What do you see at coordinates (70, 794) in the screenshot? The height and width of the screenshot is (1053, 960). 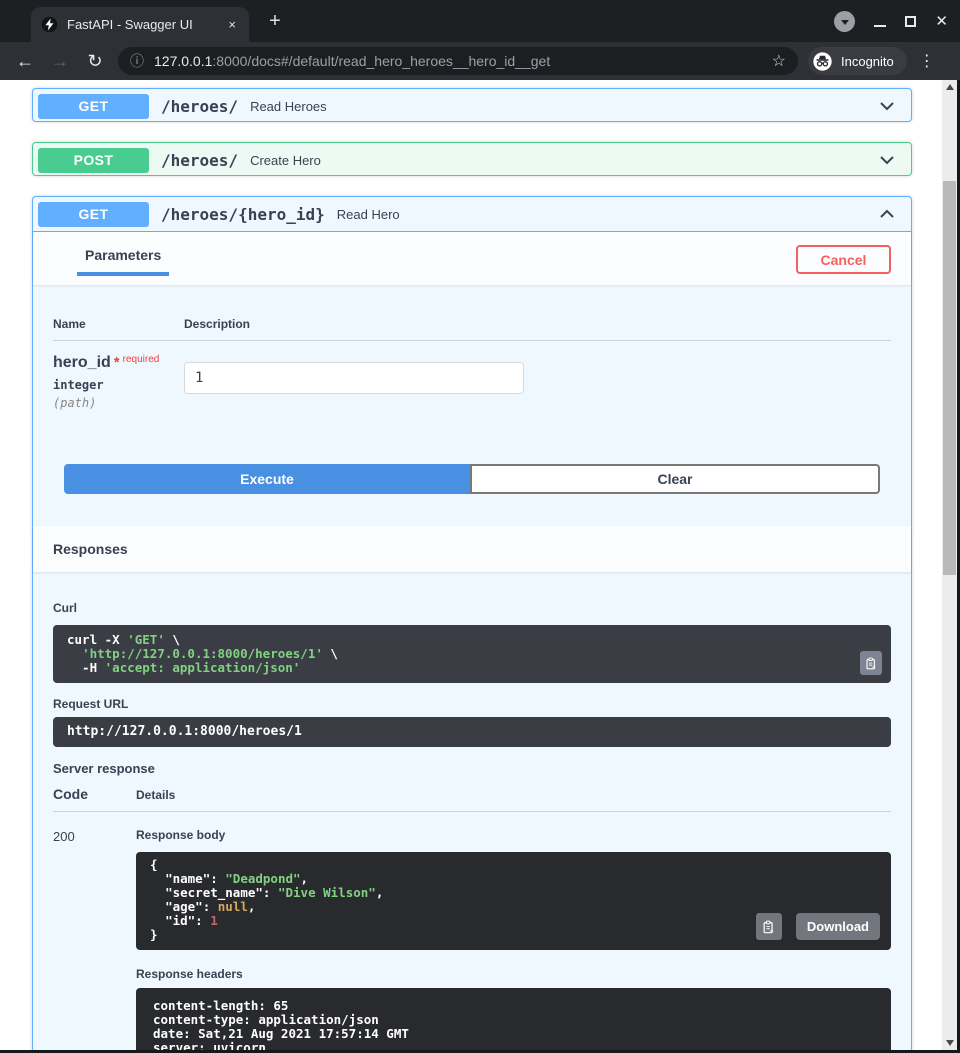 I see `column-header-code: Code` at bounding box center [70, 794].